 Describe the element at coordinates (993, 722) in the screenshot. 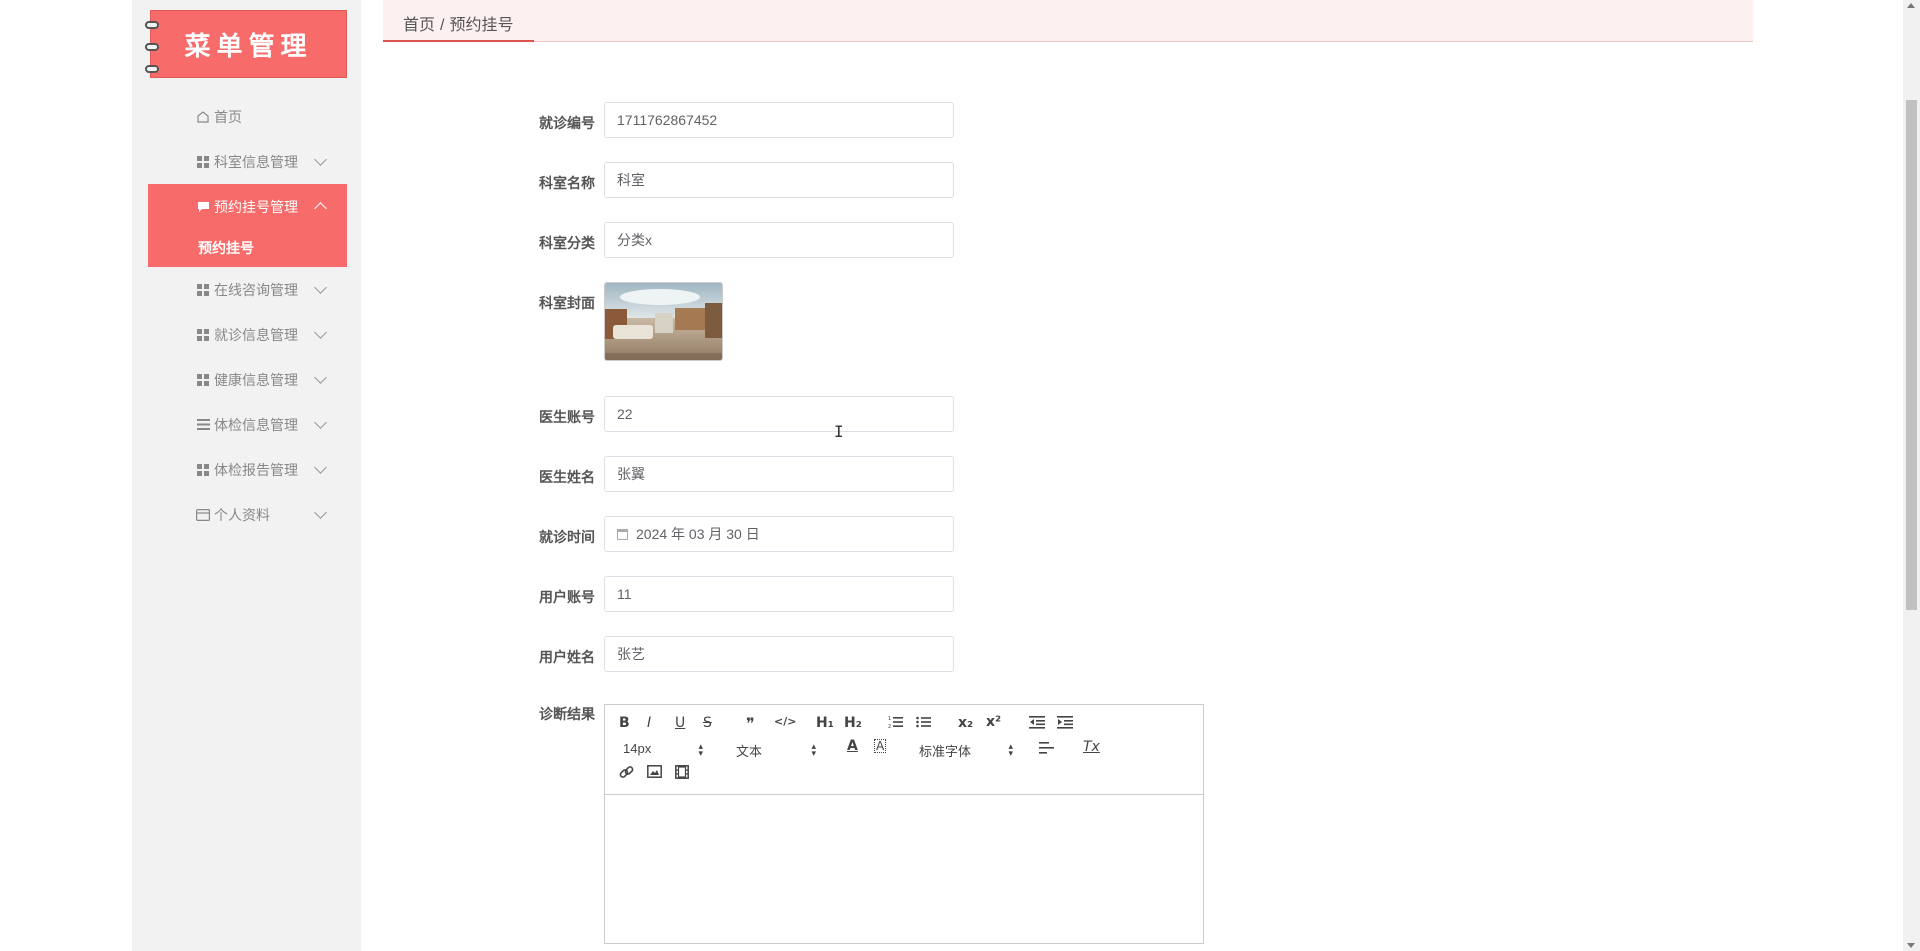

I see `superscript-button: x²` at that location.